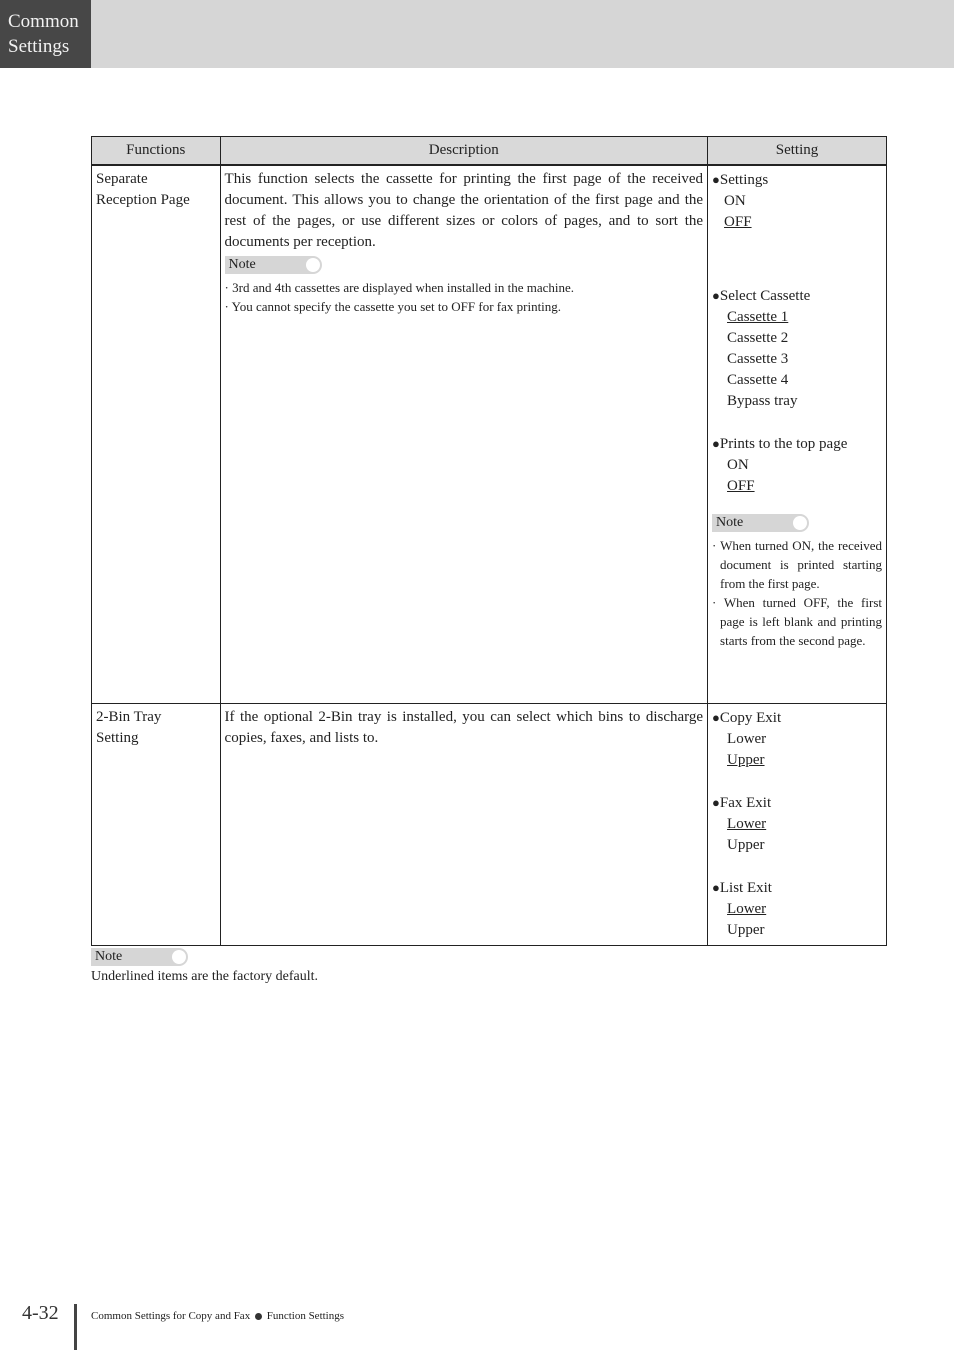  Describe the element at coordinates (797, 151) in the screenshot. I see `column-header-setting: Setting` at that location.